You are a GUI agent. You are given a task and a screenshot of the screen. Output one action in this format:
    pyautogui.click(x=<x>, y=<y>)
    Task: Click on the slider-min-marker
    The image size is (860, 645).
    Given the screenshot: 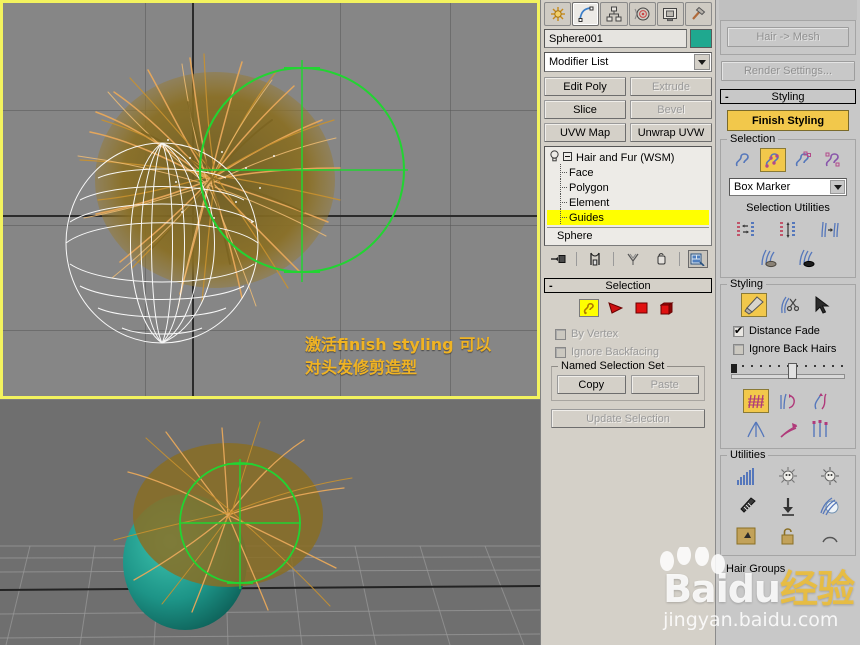 What is the action you would take?
    pyautogui.click(x=734, y=368)
    